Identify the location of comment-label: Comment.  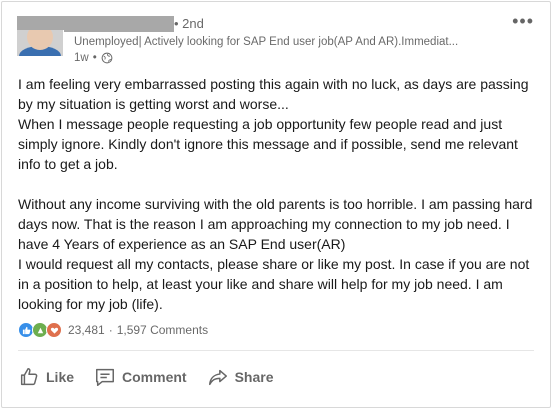
(154, 377).